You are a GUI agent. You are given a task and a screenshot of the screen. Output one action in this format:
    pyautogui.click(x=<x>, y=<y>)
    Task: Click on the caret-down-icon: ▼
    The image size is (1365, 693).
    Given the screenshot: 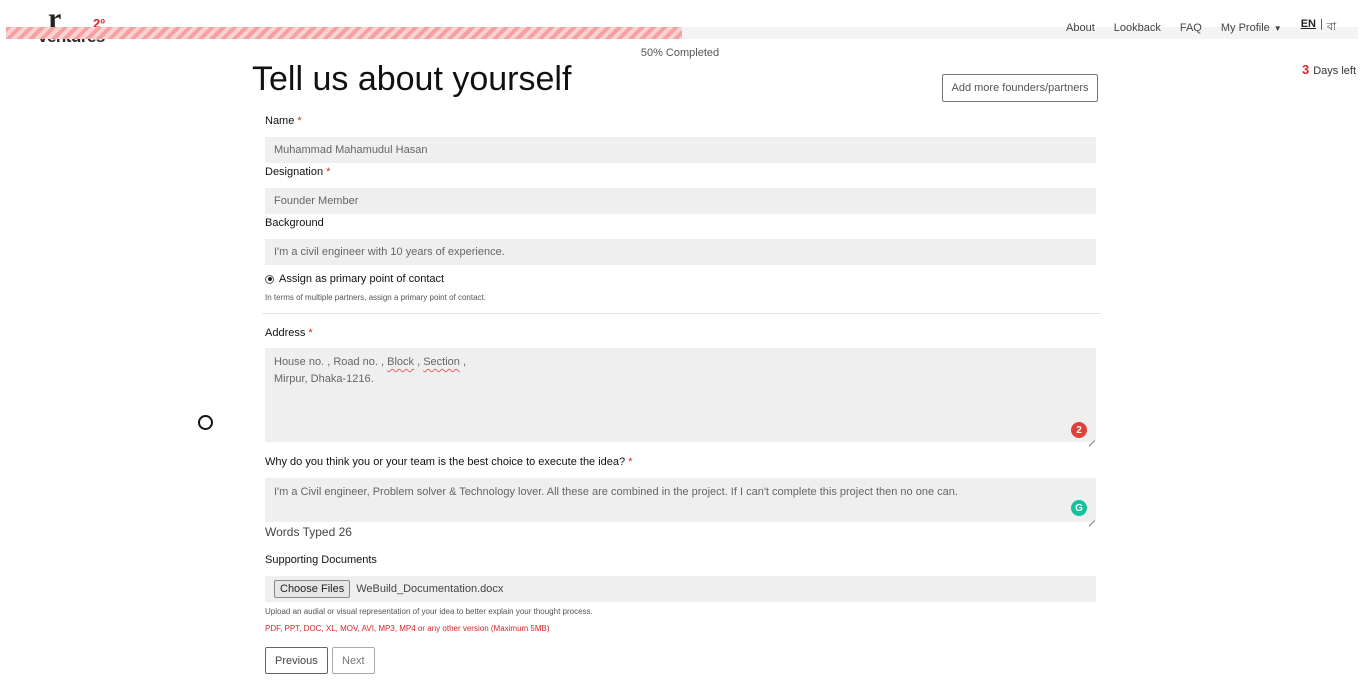 What is the action you would take?
    pyautogui.click(x=1277, y=28)
    